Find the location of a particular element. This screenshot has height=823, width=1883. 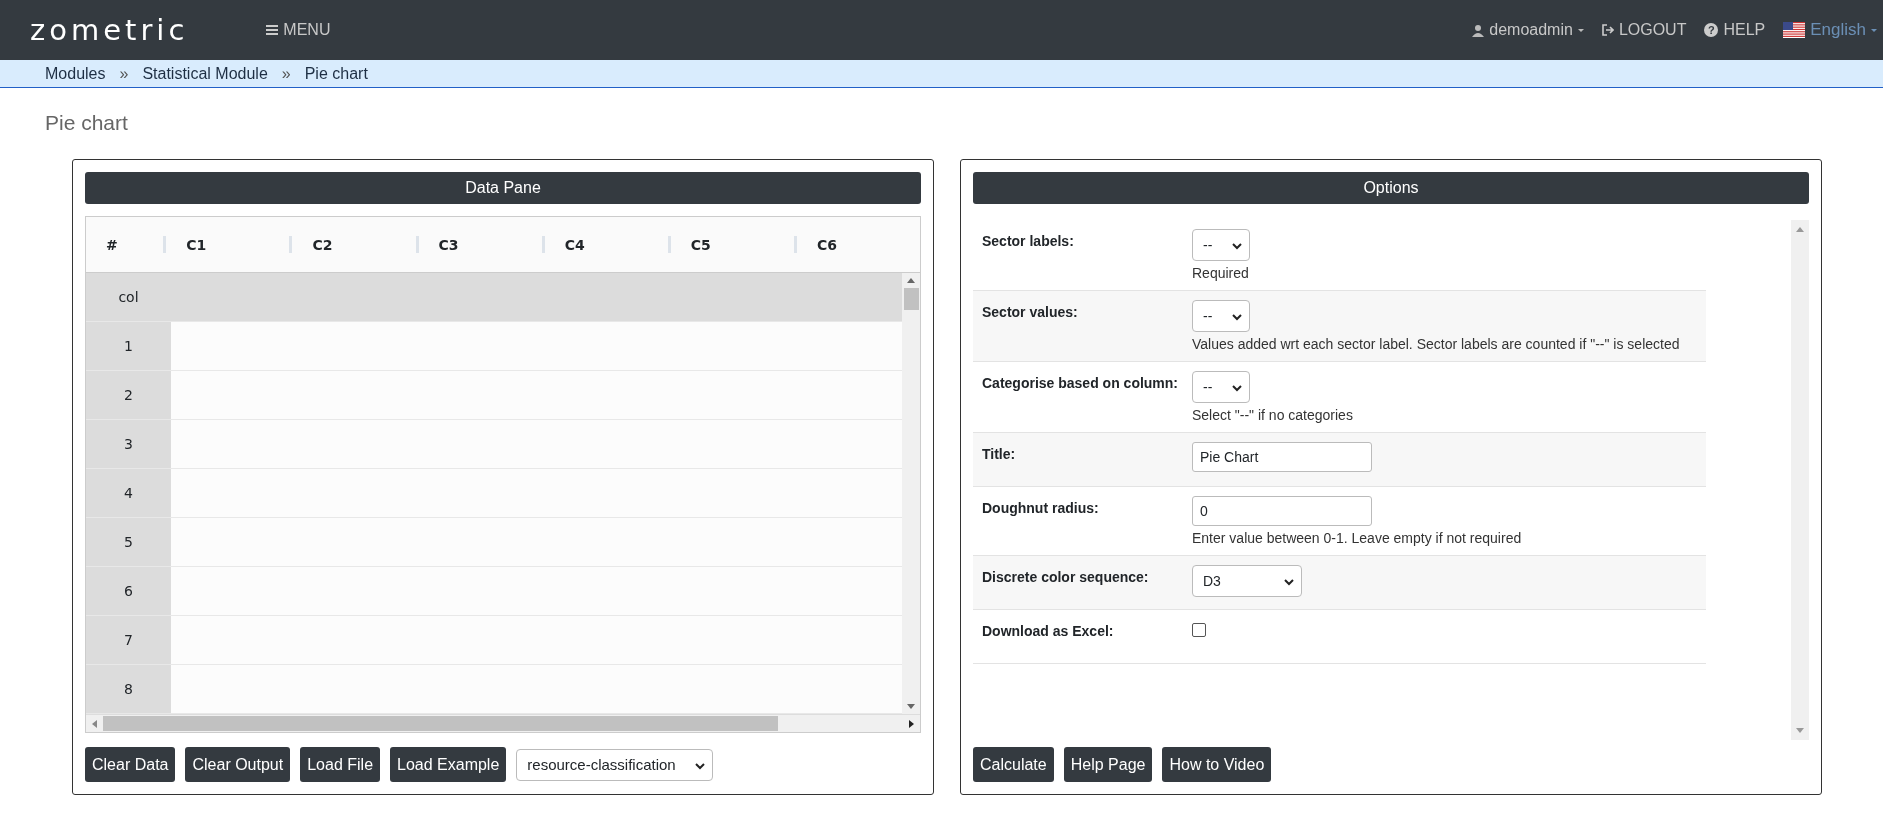

action-button: Calculate is located at coordinates (1013, 764).